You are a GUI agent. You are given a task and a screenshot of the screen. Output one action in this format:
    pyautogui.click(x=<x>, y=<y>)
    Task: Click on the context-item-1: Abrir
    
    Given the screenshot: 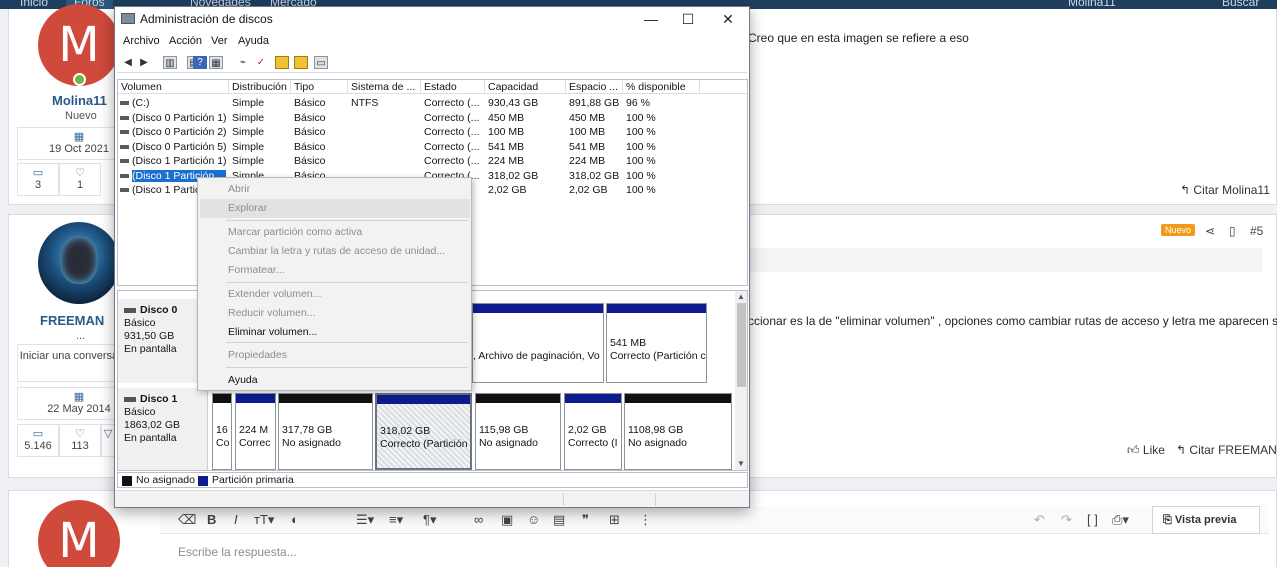 What is the action you would take?
    pyautogui.click(x=335, y=189)
    